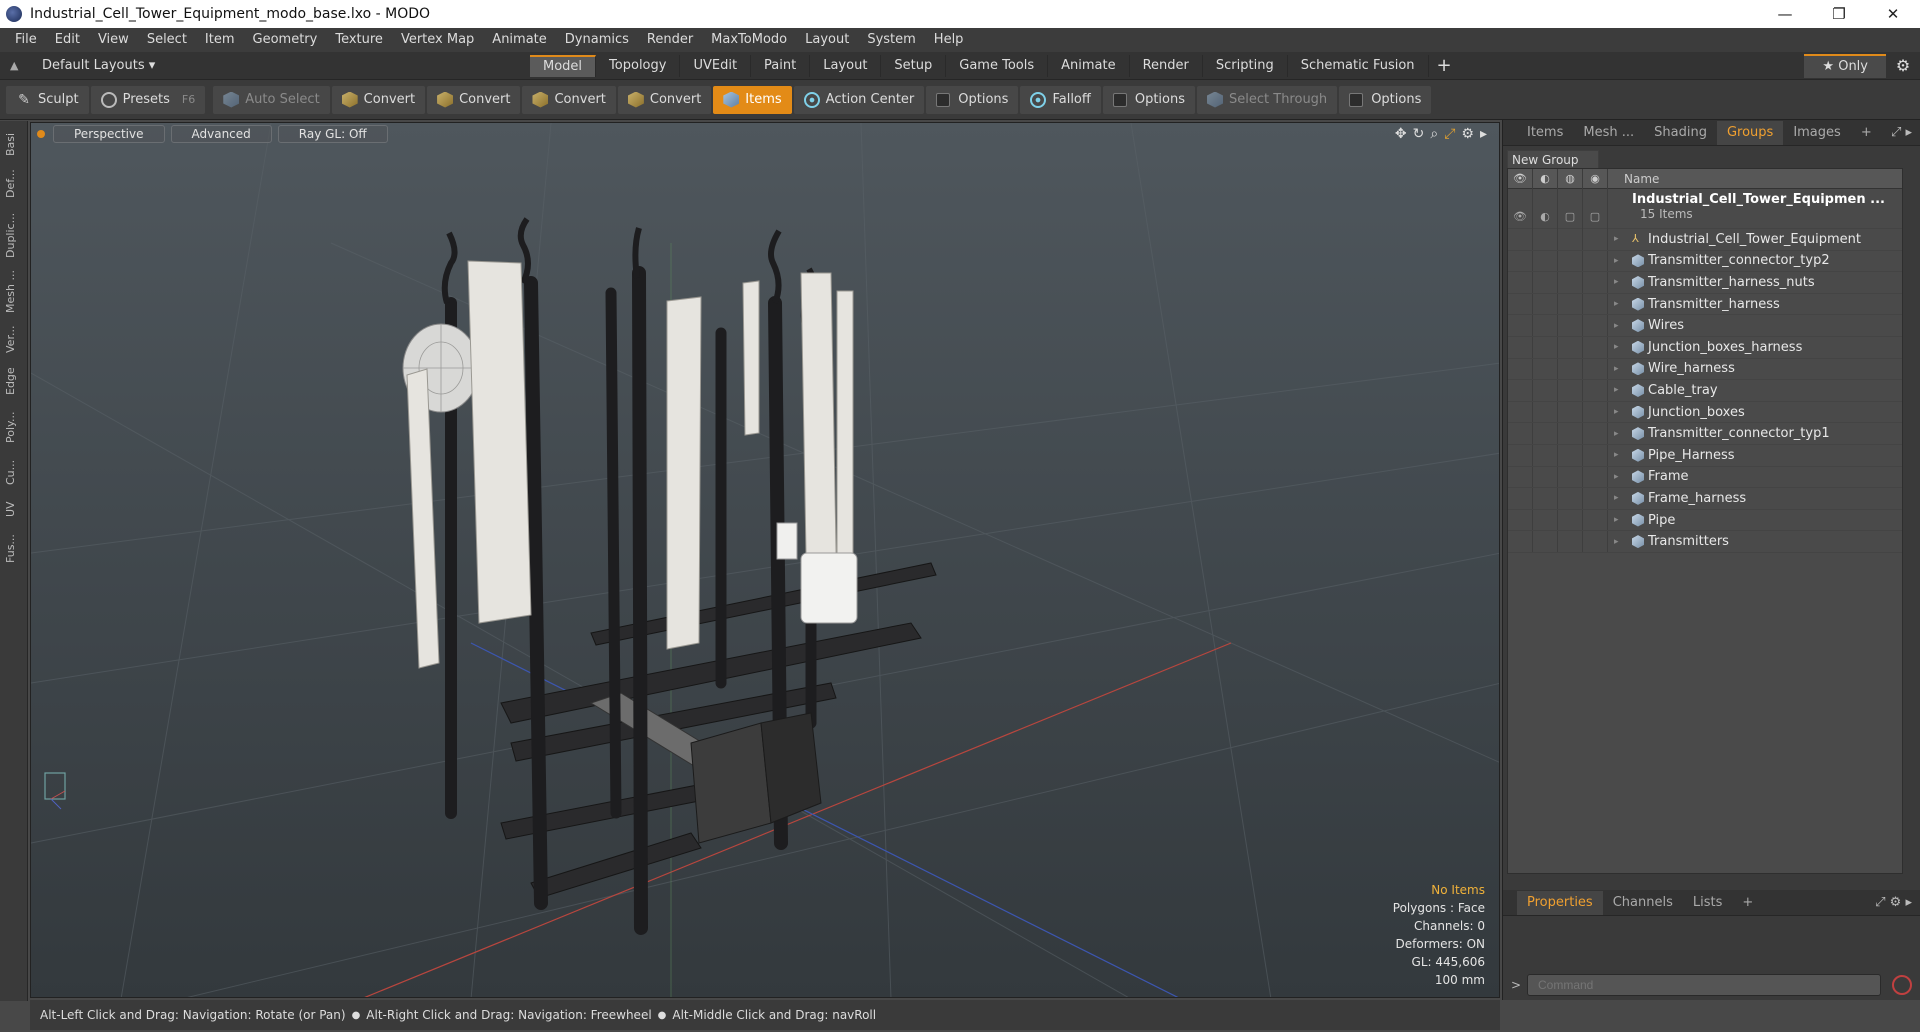 The width and height of the screenshot is (1920, 1032). I want to click on tab-uv: UV, so click(14, 509).